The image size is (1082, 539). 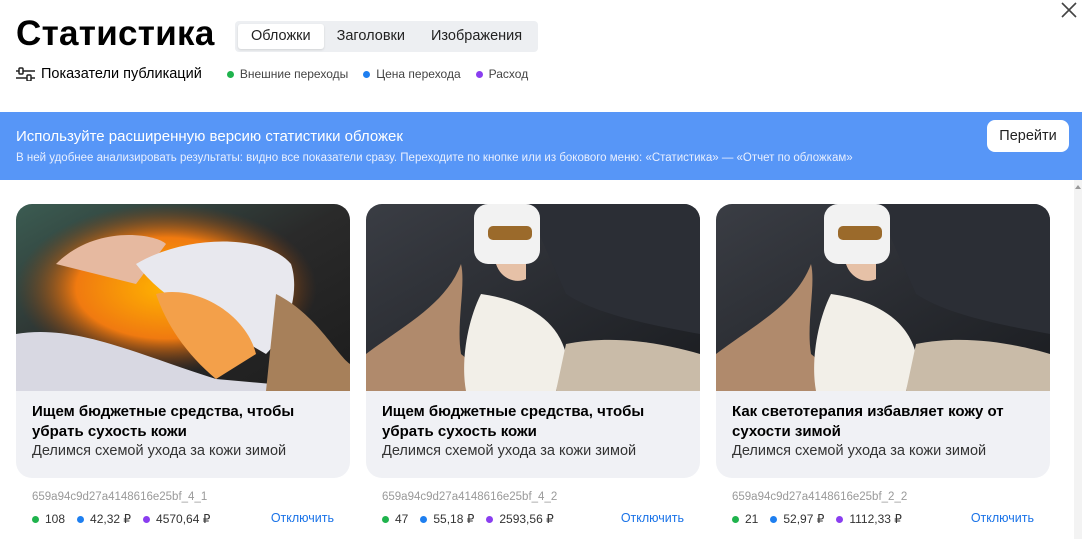 I want to click on stat-spend: 4570,64 ₽, so click(x=176, y=519).